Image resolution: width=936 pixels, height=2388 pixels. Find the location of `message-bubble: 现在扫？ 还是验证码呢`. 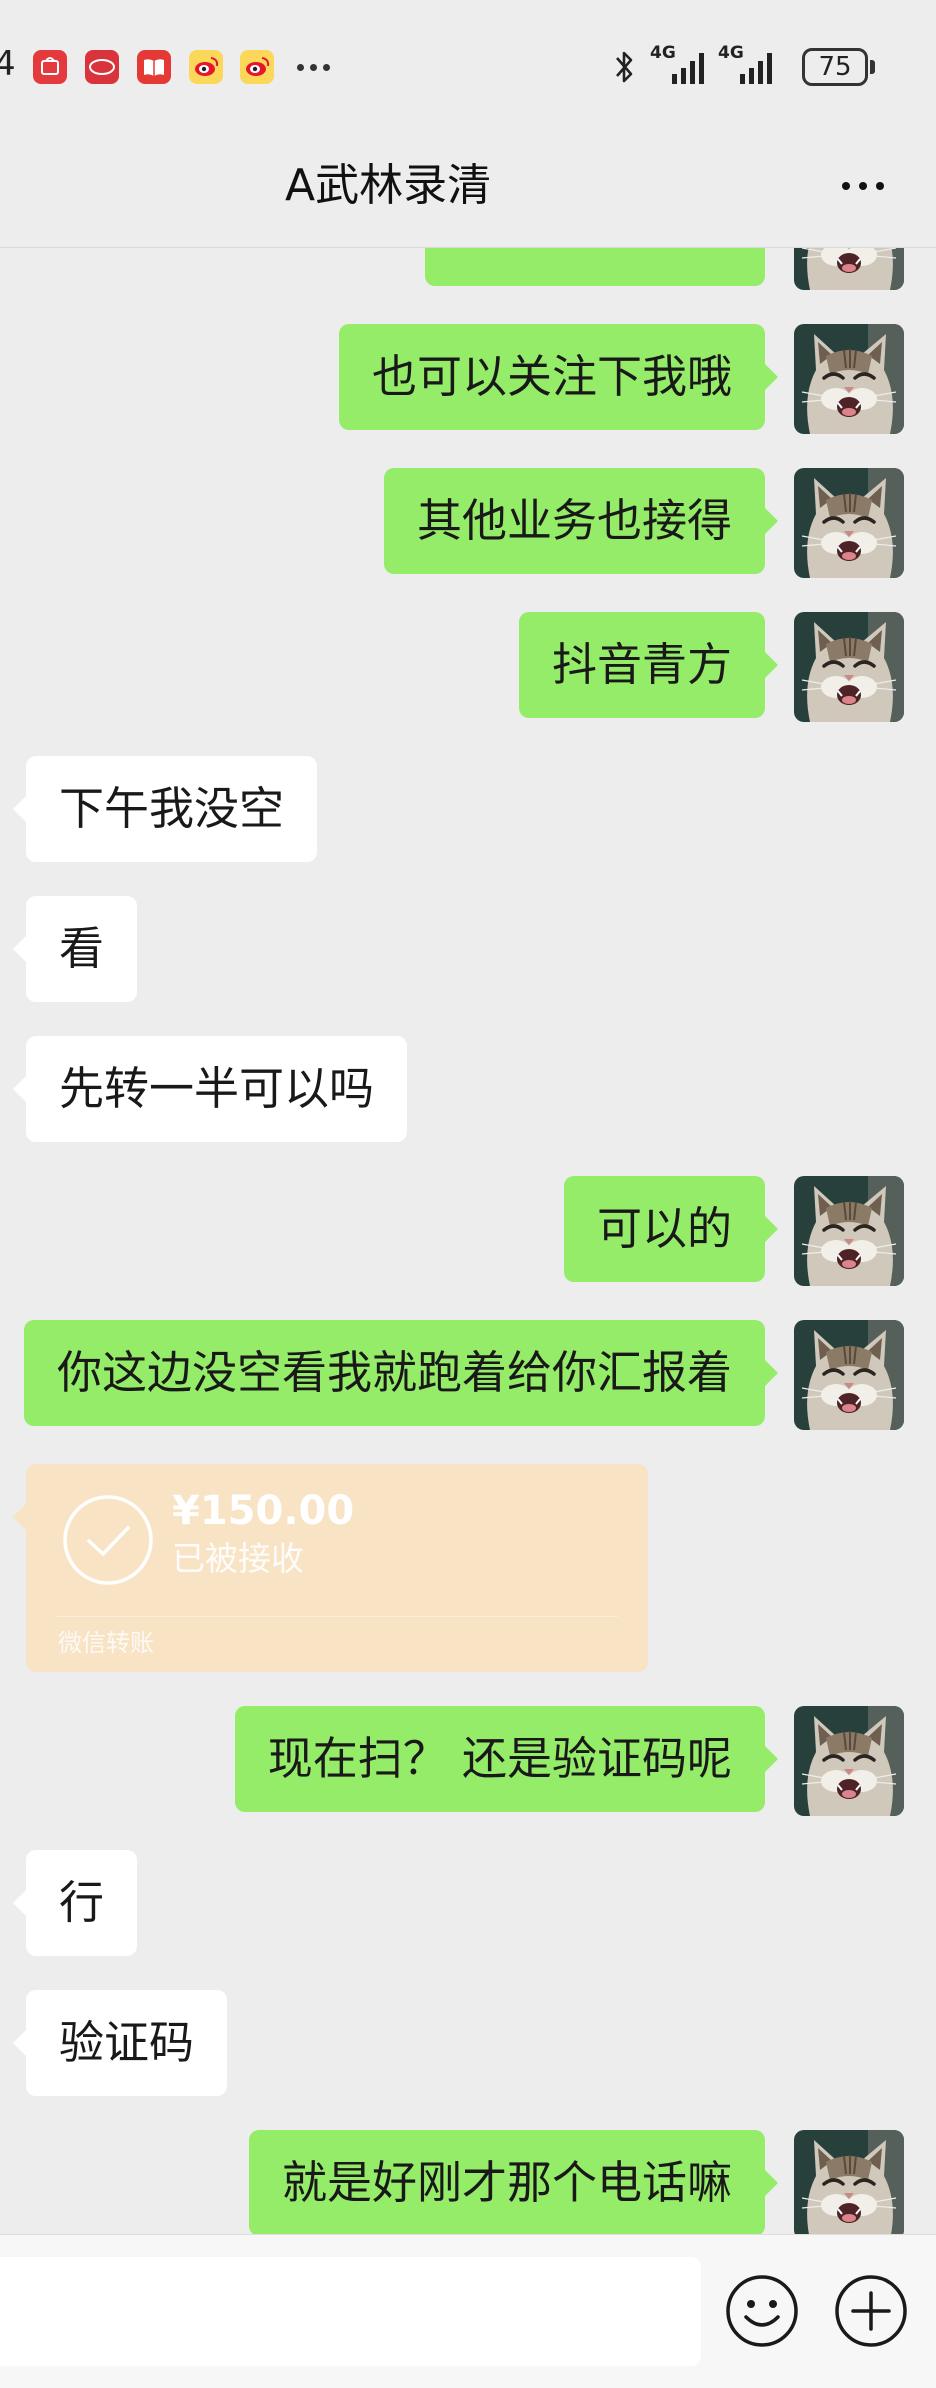

message-bubble: 现在扫？ 还是验证码呢 is located at coordinates (506, 1759).